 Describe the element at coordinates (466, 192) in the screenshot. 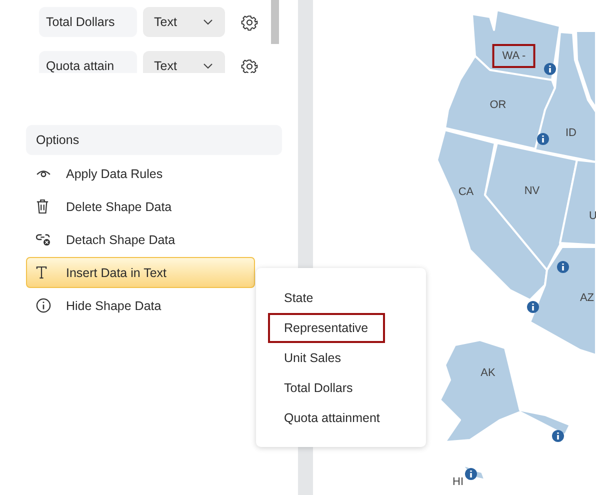

I see `state-label: CA` at that location.